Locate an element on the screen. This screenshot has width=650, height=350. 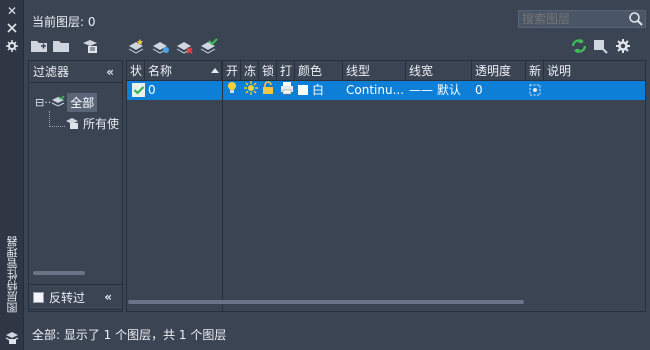
refresh-icon is located at coordinates (579, 46).